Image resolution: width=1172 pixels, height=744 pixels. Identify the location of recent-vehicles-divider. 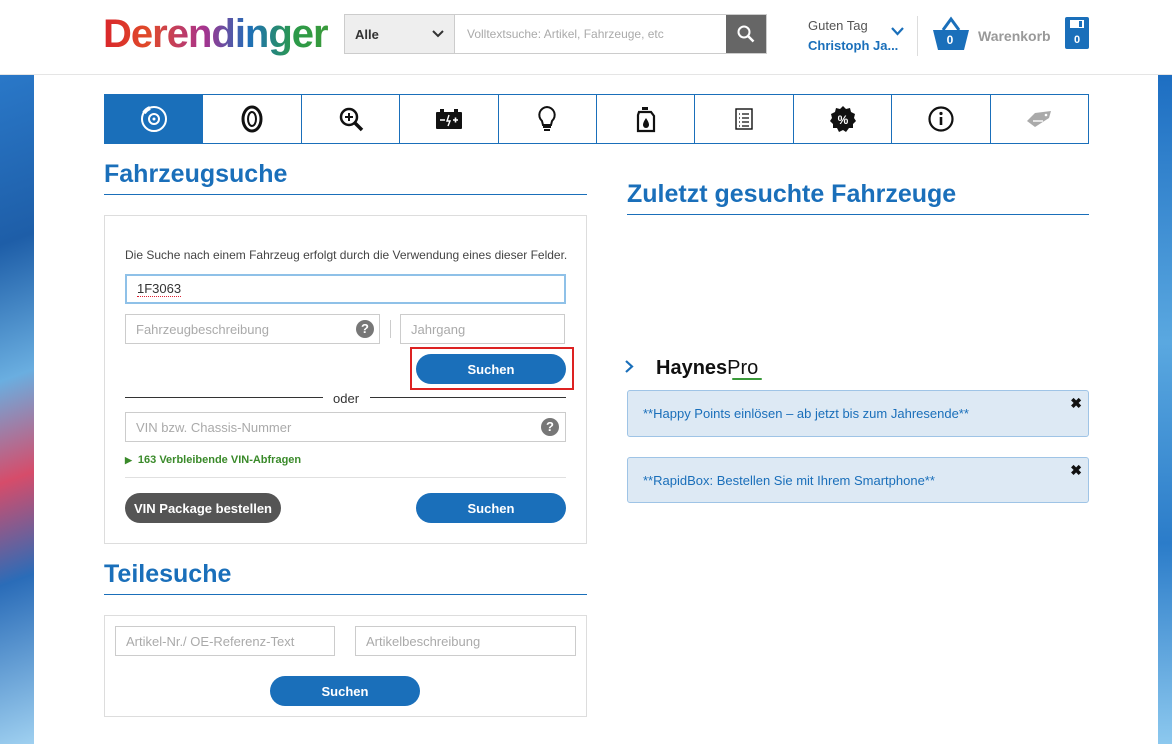
(858, 214).